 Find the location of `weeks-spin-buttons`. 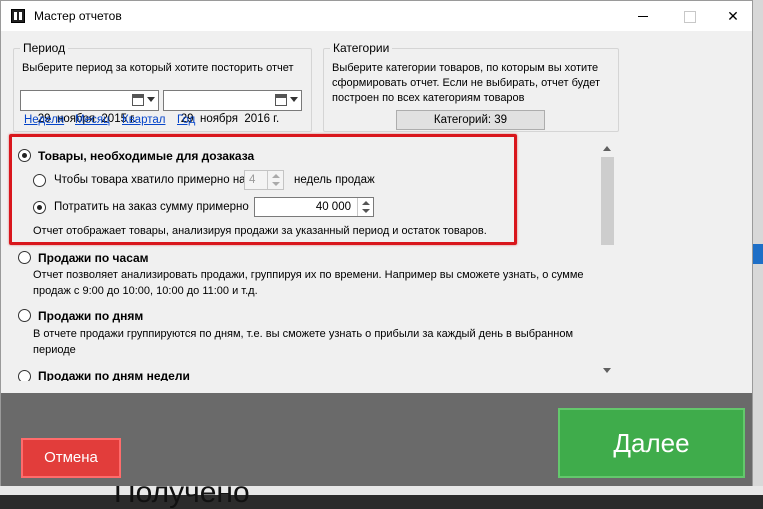

weeks-spin-buttons is located at coordinates (275, 180).